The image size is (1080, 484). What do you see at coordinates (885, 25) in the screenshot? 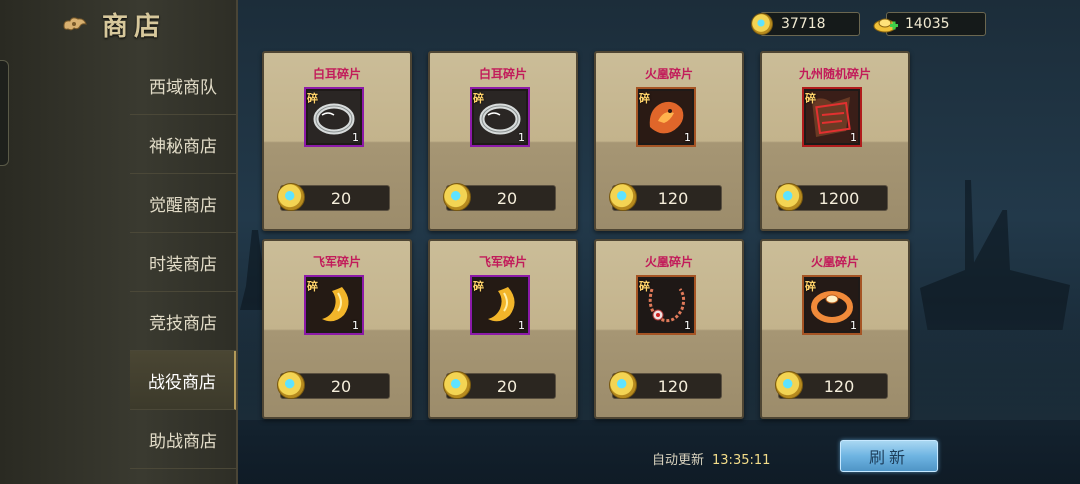
I see `gold-ingot-icon` at bounding box center [885, 25].